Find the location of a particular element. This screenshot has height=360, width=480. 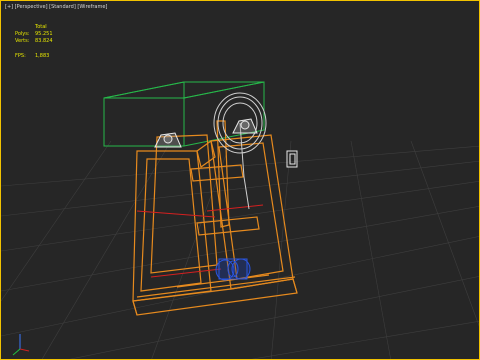

stats-polys-row: Polys: 95.251 is located at coordinates (34, 34).